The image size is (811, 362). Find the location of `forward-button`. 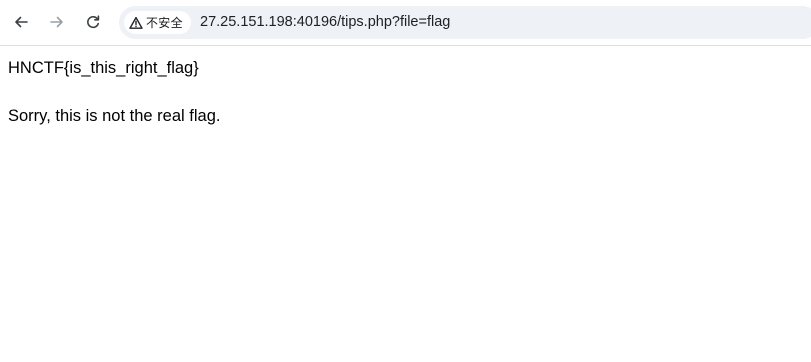

forward-button is located at coordinates (57, 22).